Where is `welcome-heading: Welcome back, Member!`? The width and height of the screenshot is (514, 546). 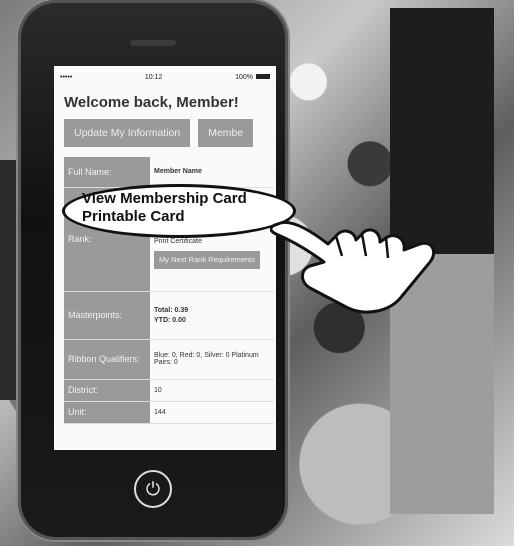
welcome-heading: Welcome back, Member! is located at coordinates (151, 102).